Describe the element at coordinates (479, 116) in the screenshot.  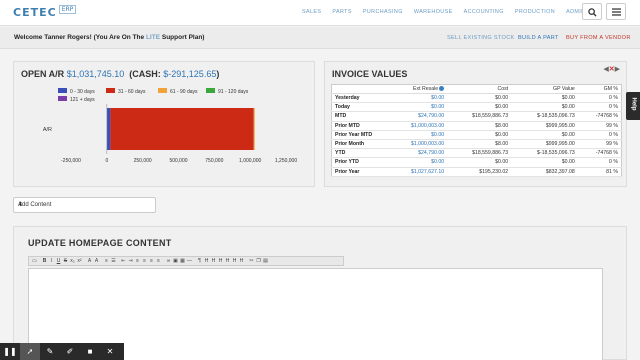
I see `row-cell: $18,559,886.73` at that location.